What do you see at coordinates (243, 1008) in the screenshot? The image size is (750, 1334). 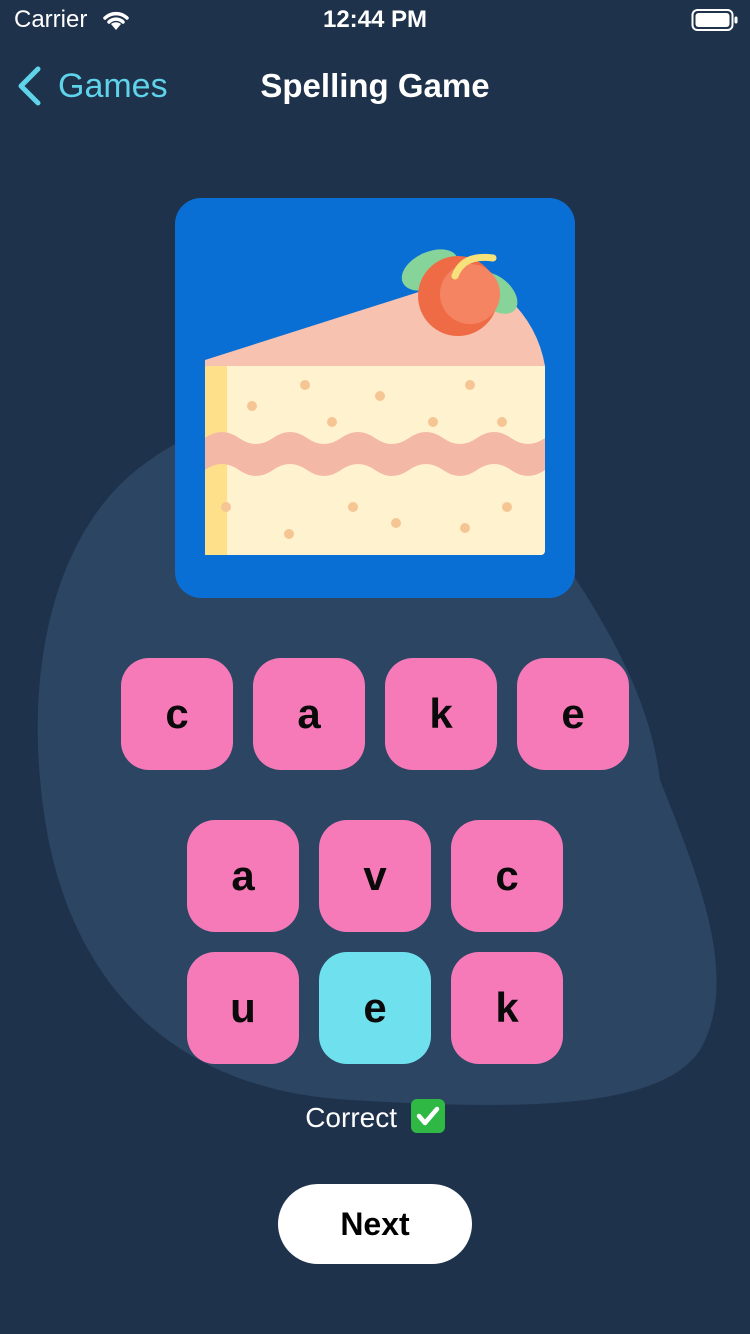 I see `letter-choice-tile: u` at bounding box center [243, 1008].